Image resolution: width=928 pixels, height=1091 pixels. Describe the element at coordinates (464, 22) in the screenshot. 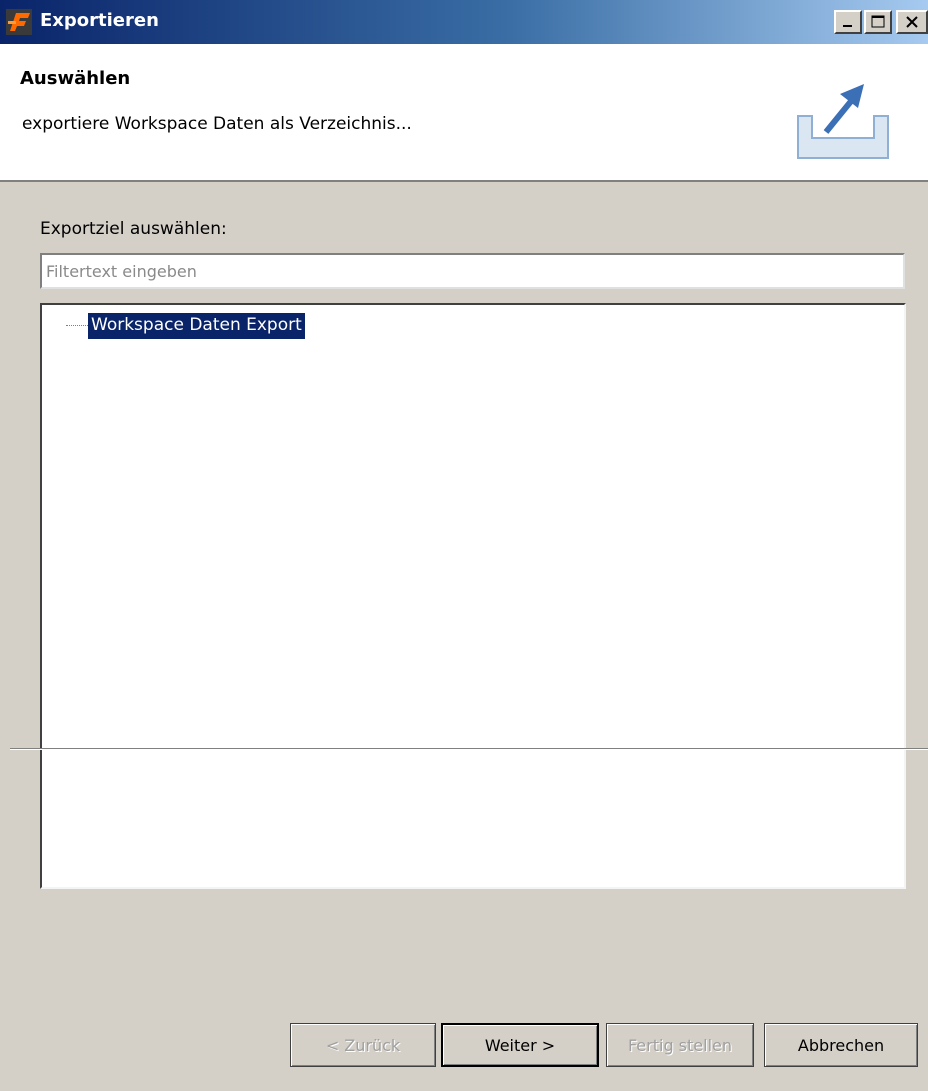

I see `title-bar: Exportieren` at that location.